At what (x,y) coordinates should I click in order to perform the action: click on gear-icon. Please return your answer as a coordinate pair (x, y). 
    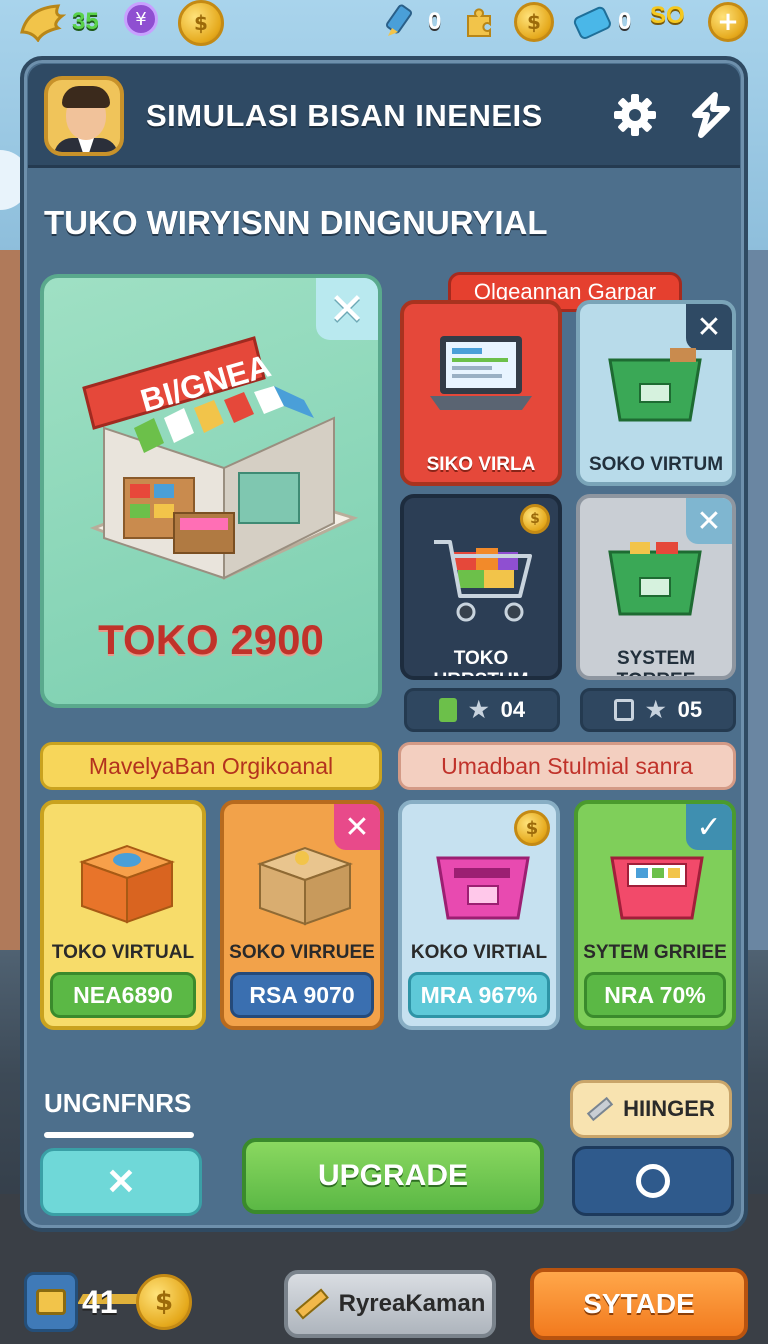
    Looking at the image, I should click on (635, 115).